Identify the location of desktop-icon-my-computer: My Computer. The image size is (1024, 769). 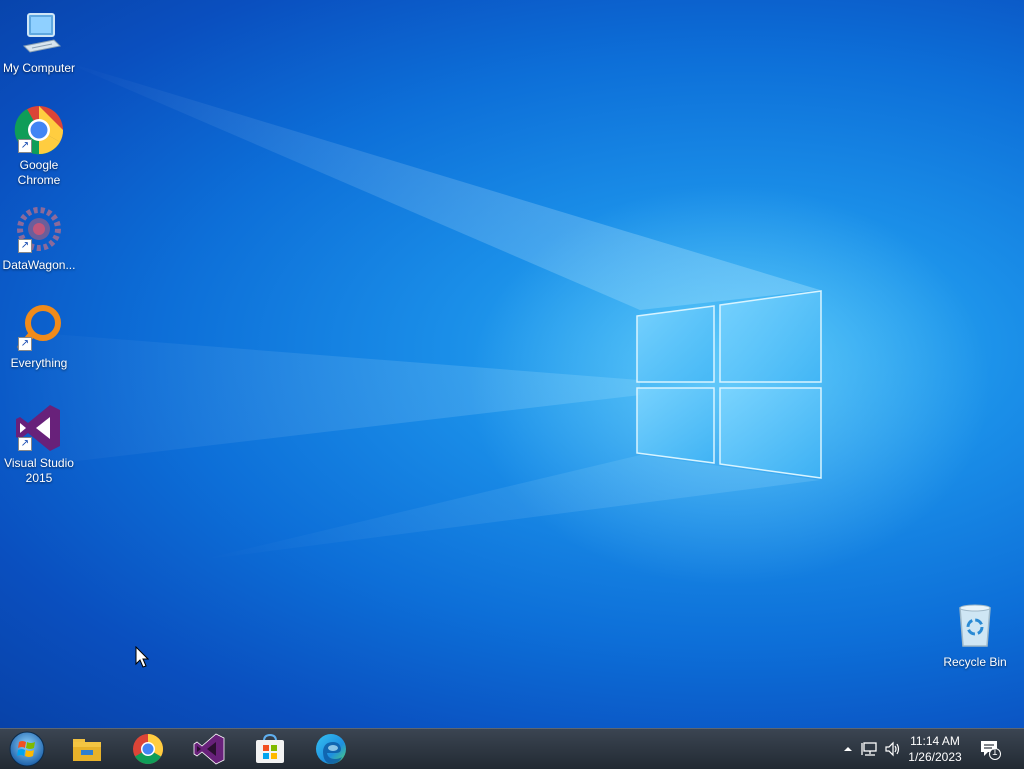
(39, 42).